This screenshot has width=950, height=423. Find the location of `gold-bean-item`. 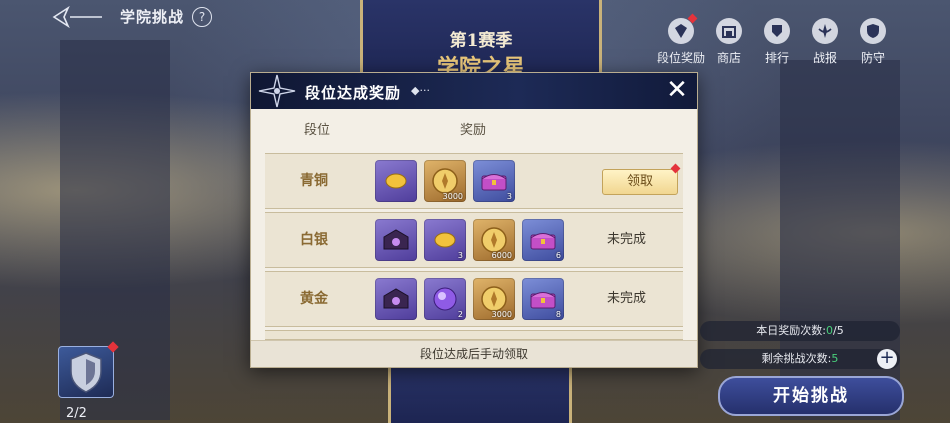

gold-bean-item is located at coordinates (396, 181).